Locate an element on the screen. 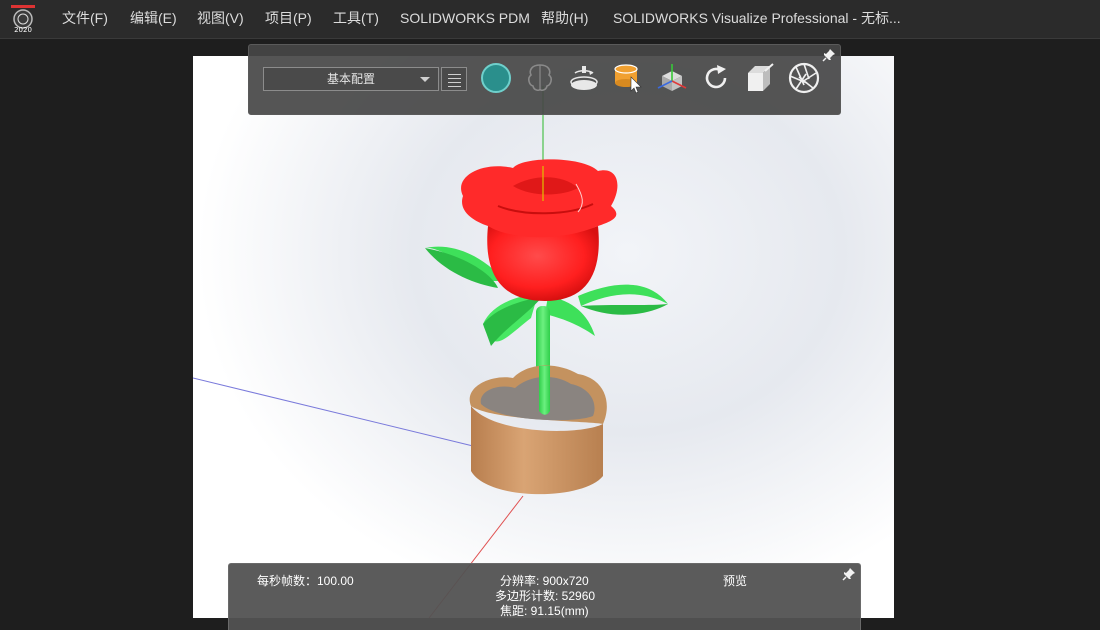 The image size is (1100, 630). floating-toolbar: 基本配置 is located at coordinates (544, 79).